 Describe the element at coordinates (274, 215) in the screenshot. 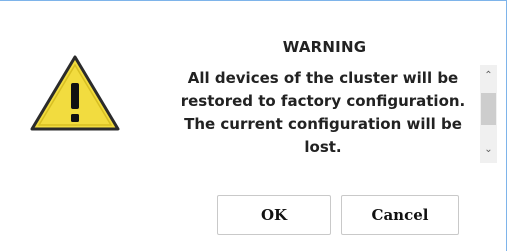

I see `ok-button: OK` at that location.